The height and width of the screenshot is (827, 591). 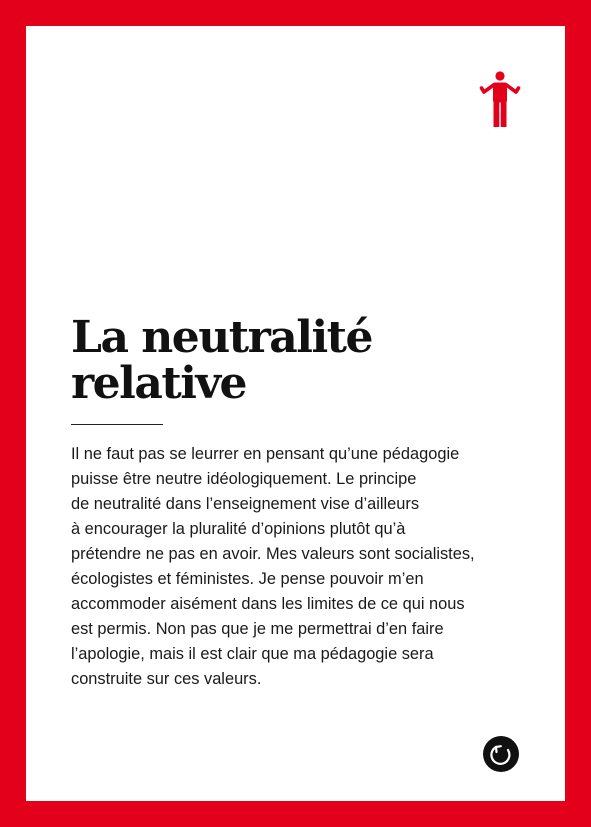 I want to click on flip-card-button, so click(x=501, y=754).